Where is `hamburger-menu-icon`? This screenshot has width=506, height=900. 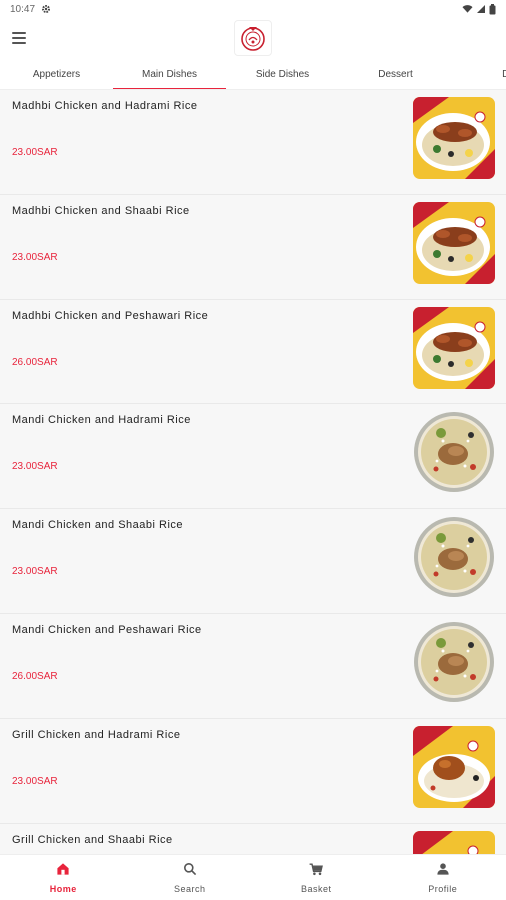 hamburger-menu-icon is located at coordinates (22, 38).